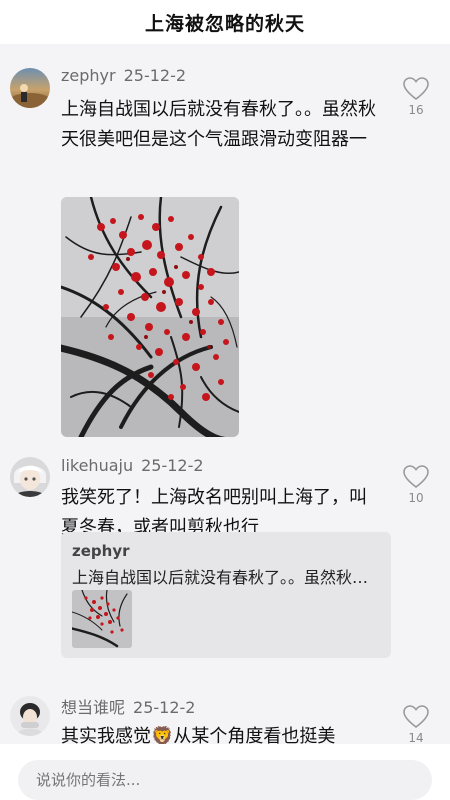 The height and width of the screenshot is (800, 450). I want to click on comment-item: 想当谁呢 25-12-2 其实我感觉🦁从某个角度看也挺美 14, so click(225, 719).